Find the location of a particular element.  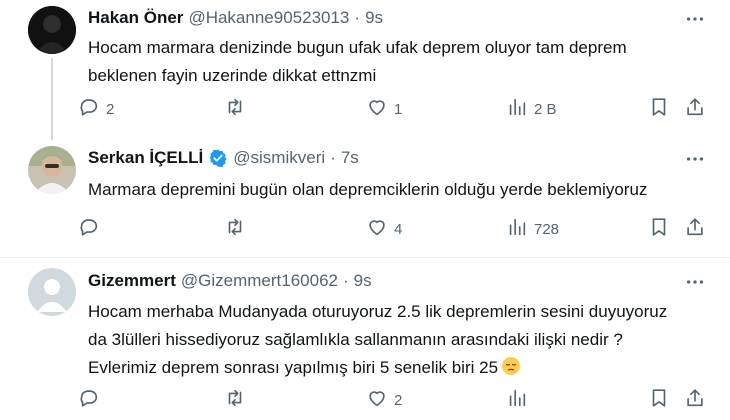

like-count: 4 is located at coordinates (398, 229).